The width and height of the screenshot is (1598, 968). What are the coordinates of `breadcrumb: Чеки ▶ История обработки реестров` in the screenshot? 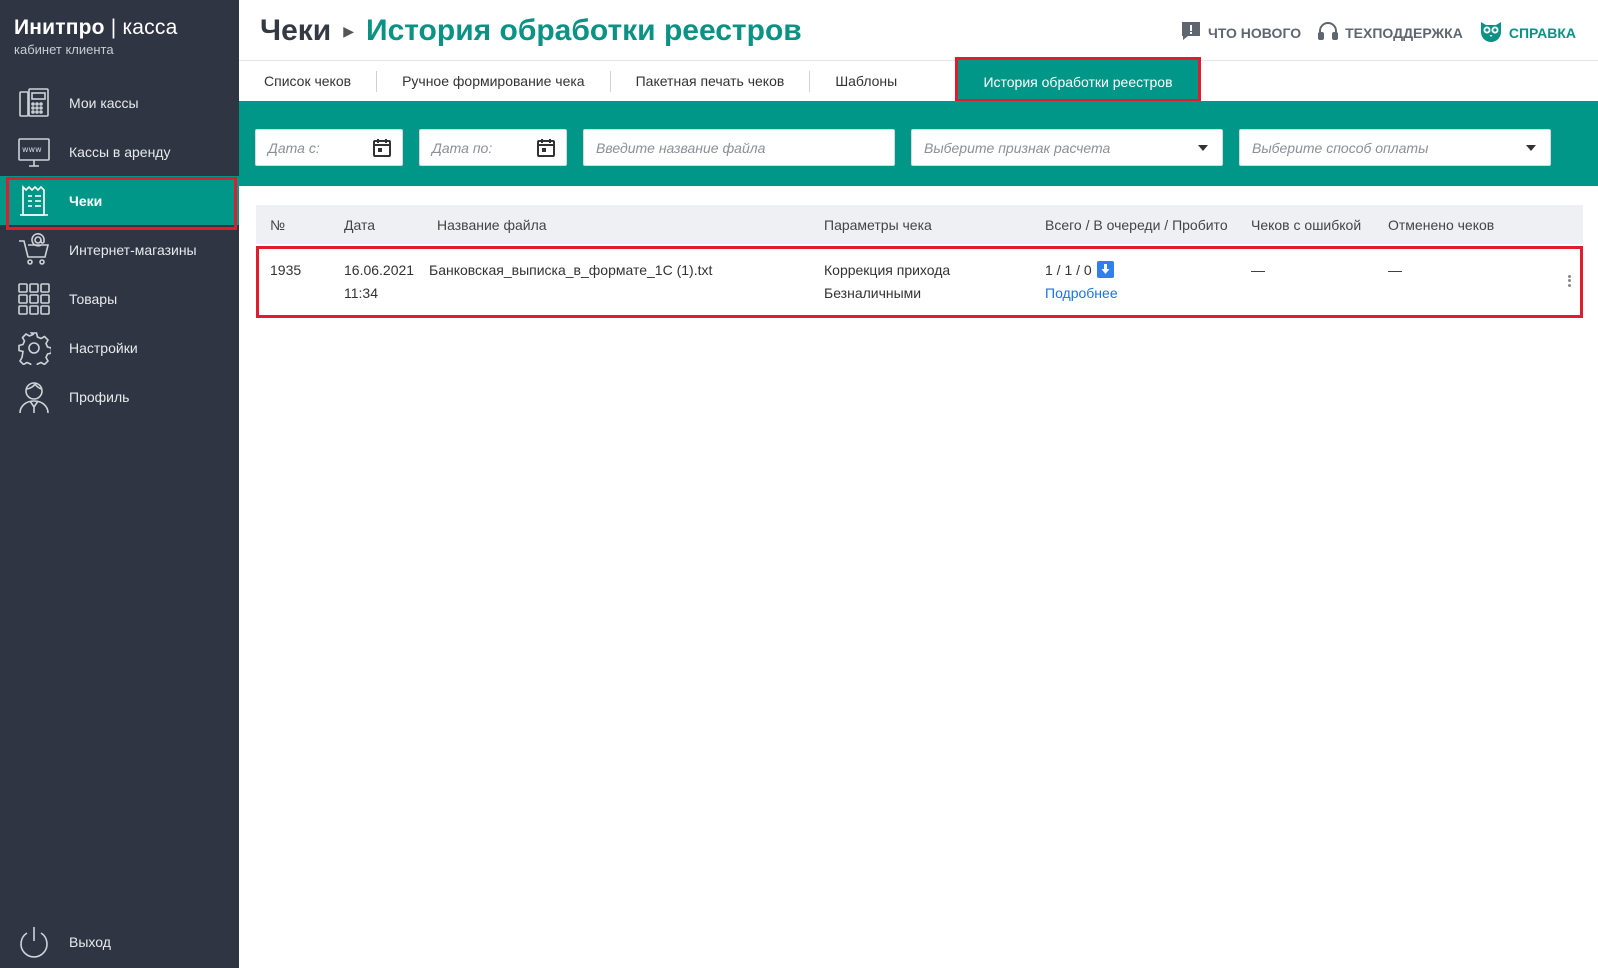 It's located at (531, 31).